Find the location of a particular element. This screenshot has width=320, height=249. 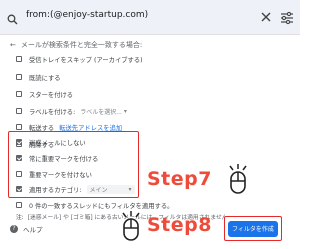

back-row: ← メールが検索条件と完全一致する場合: is located at coordinates (76, 45).